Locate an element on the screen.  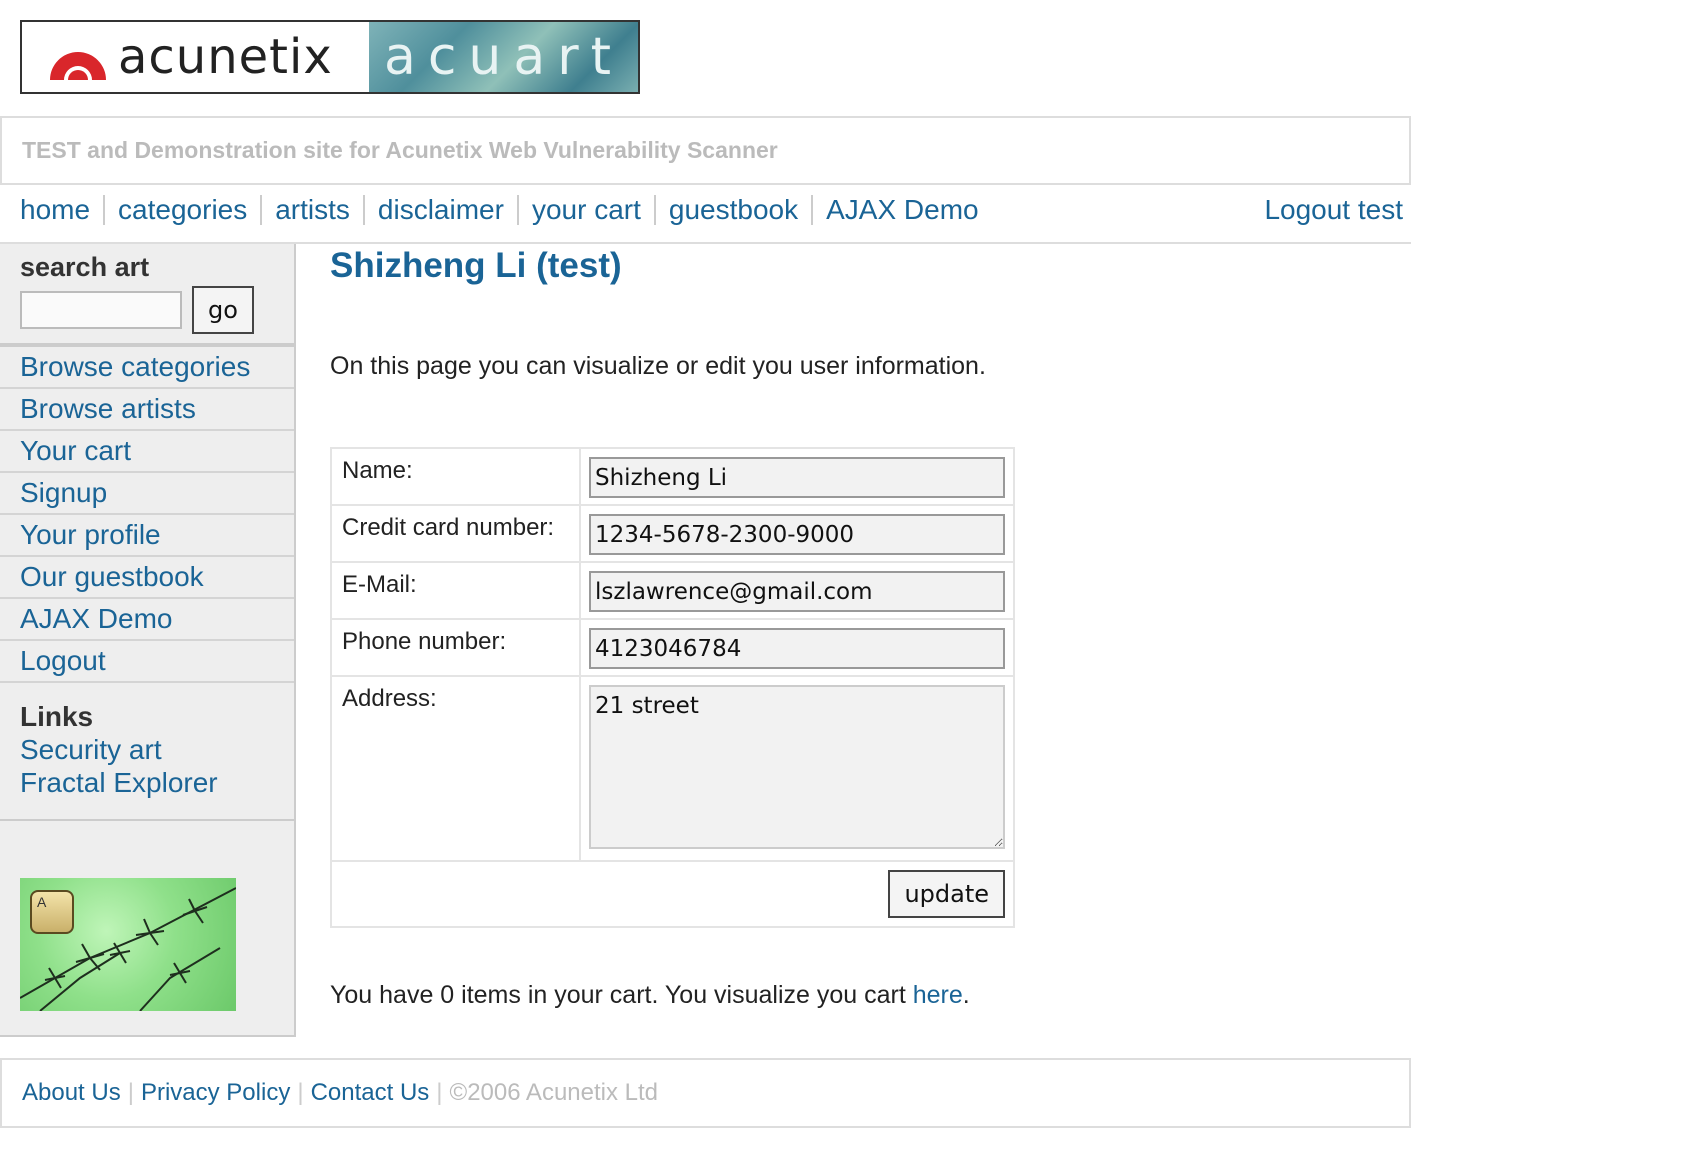
links-block: Links Security art Fractal Explorer is located at coordinates (147, 752).